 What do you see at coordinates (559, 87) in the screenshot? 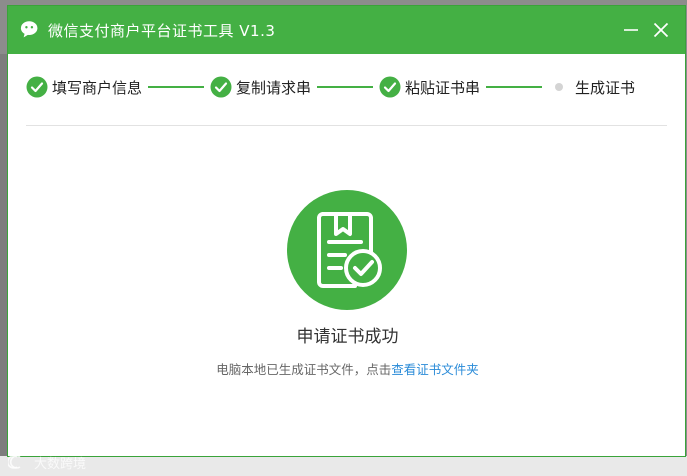
I see `pending-dot-icon` at bounding box center [559, 87].